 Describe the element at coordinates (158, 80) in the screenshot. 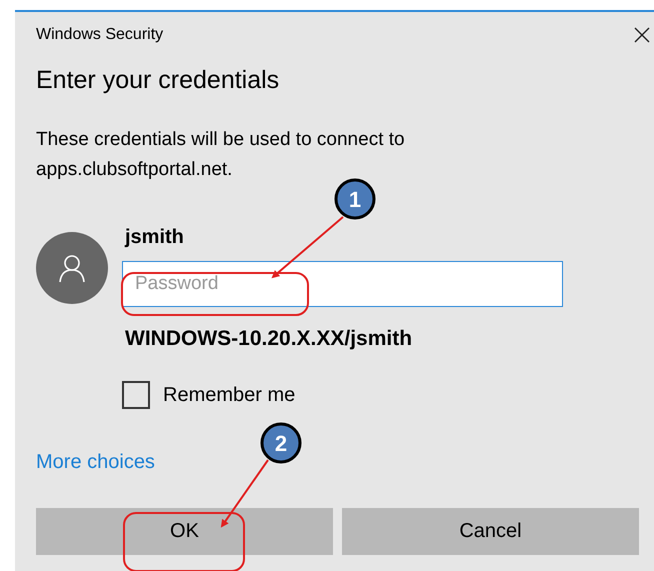

I see `dialog-heading: Enter your credentials` at that location.